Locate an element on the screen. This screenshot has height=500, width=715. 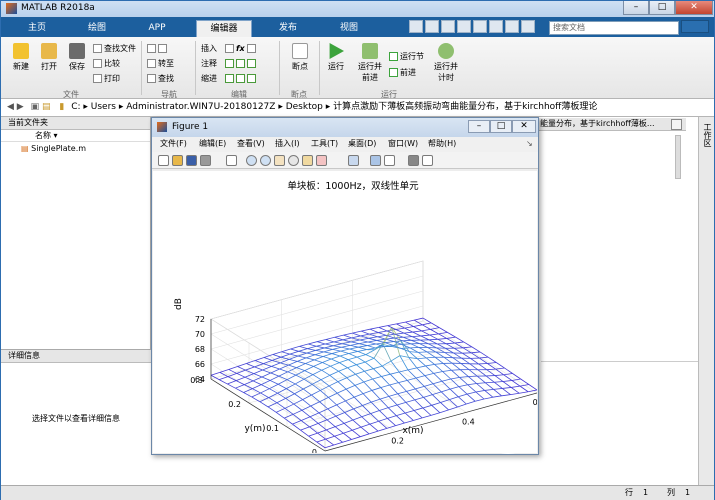
quick-cut-icon is located at coordinates (432, 26).